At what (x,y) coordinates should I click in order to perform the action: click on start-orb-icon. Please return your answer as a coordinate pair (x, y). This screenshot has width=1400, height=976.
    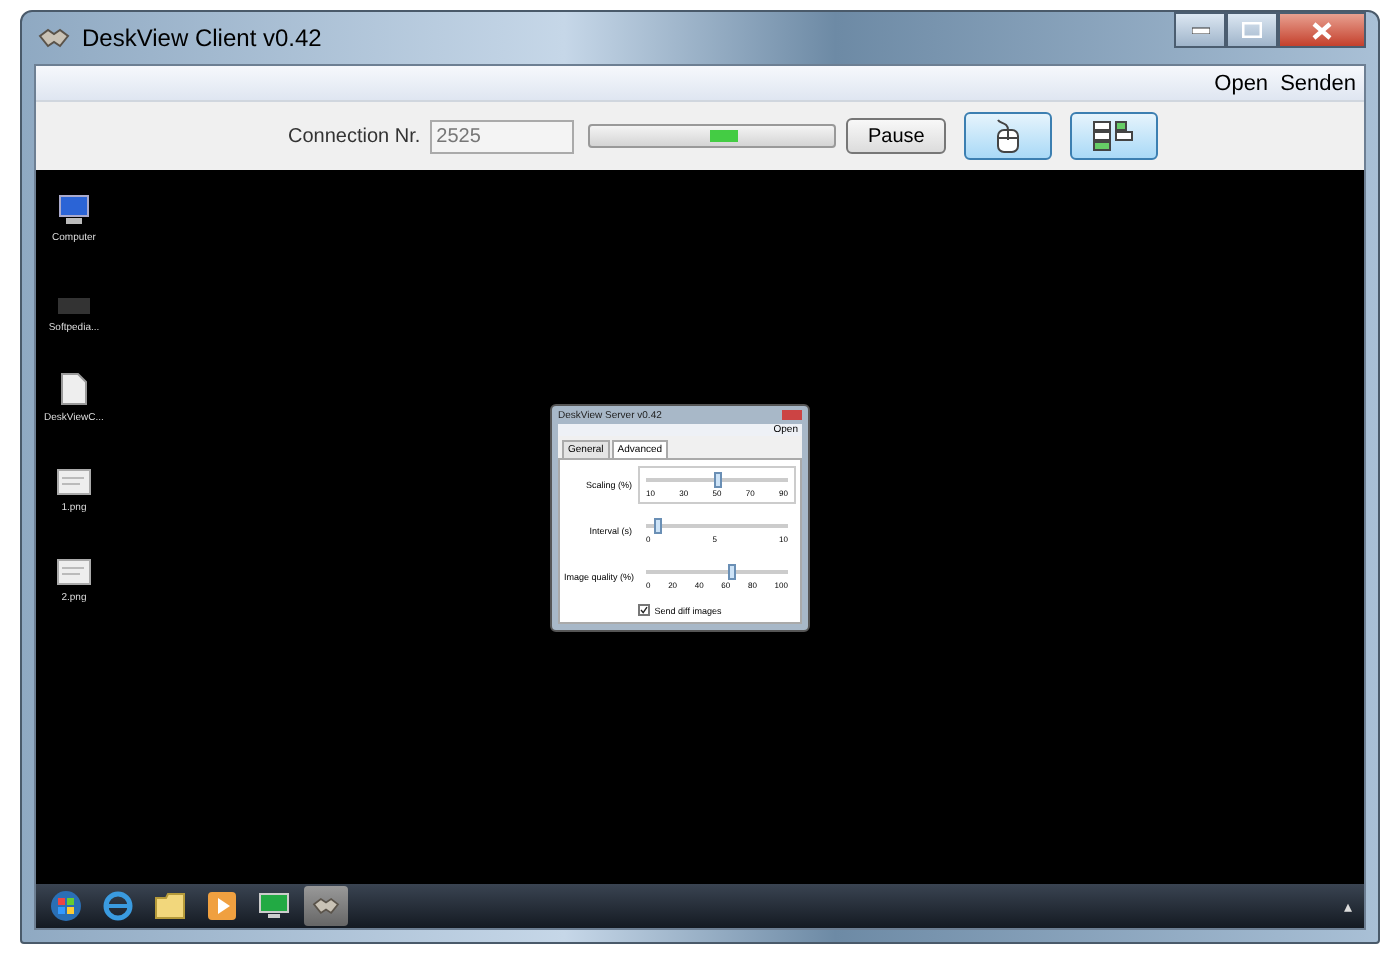
    Looking at the image, I should click on (66, 906).